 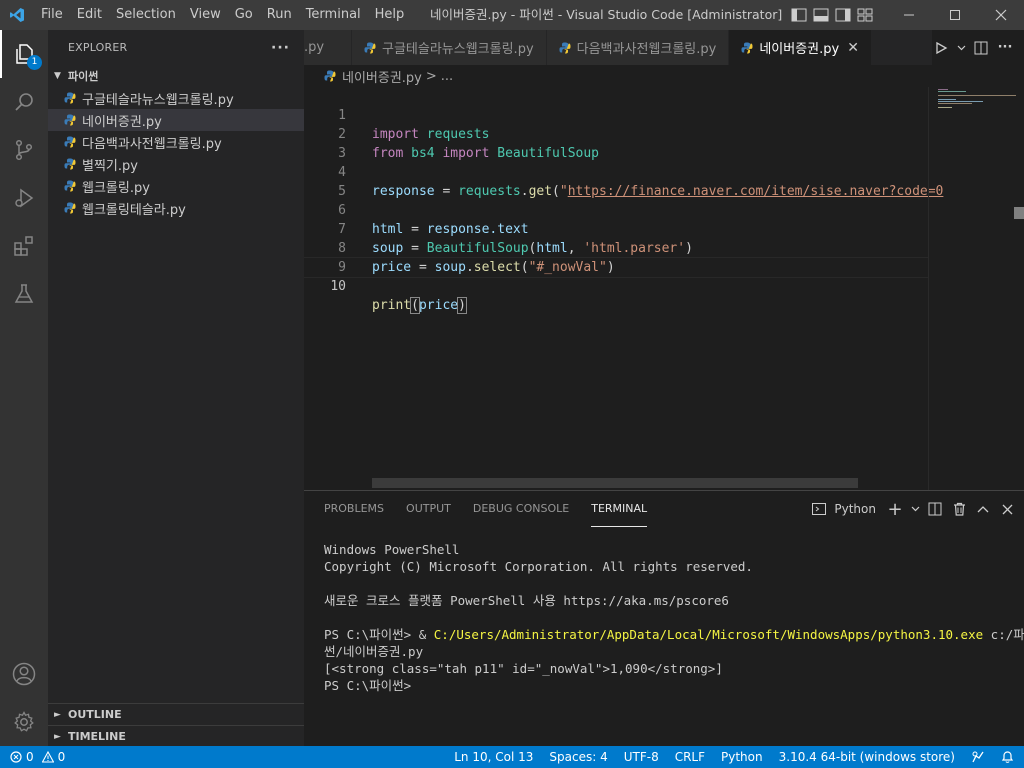 I want to click on status-problems: 0 0, so click(x=37, y=757).